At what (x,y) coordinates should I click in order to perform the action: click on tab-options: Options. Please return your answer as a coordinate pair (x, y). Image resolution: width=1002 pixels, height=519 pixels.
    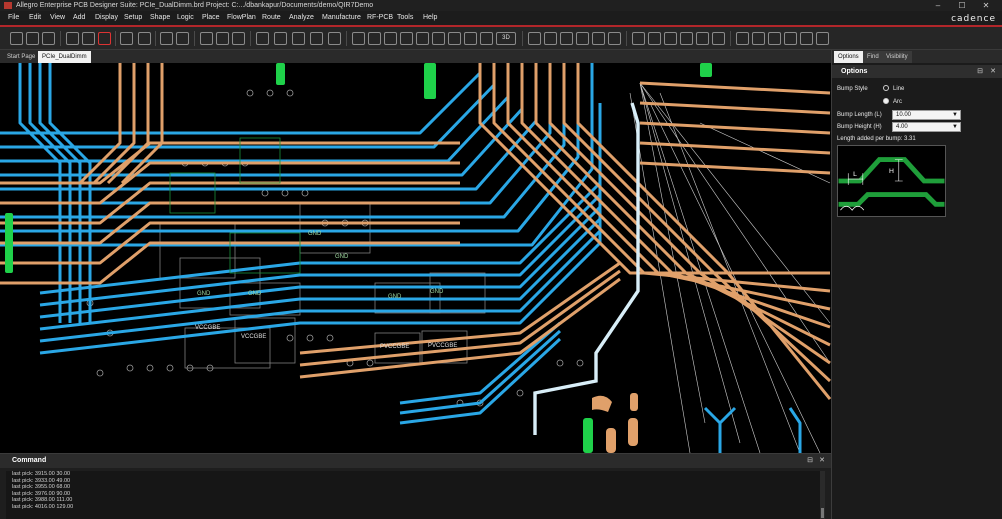
    Looking at the image, I should click on (848, 57).